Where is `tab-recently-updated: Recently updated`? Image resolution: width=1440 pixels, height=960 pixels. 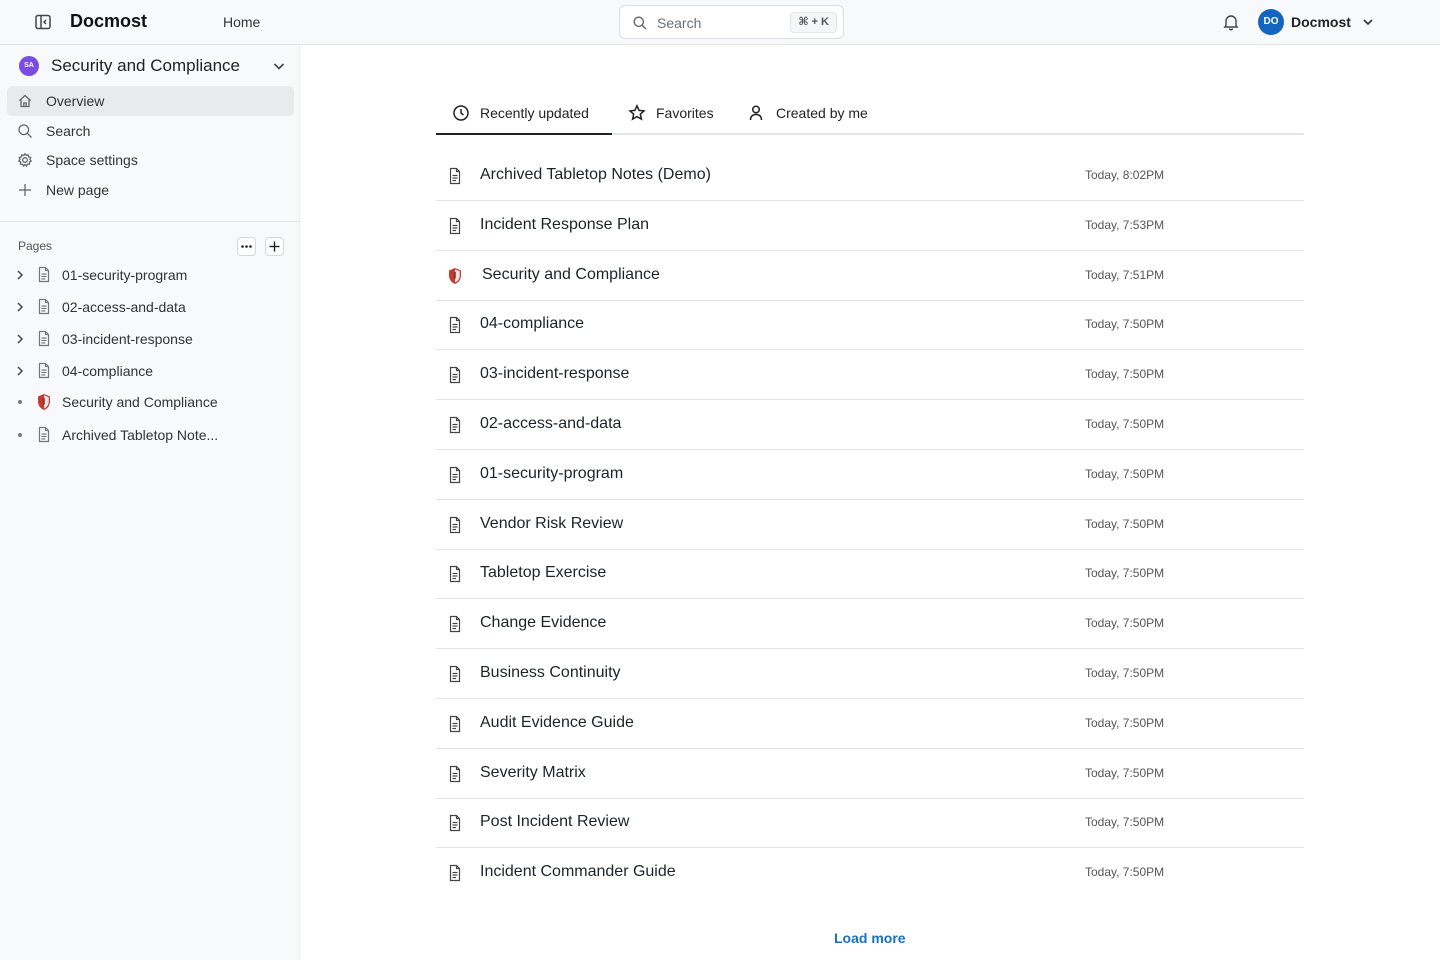 tab-recently-updated: Recently updated is located at coordinates (524, 113).